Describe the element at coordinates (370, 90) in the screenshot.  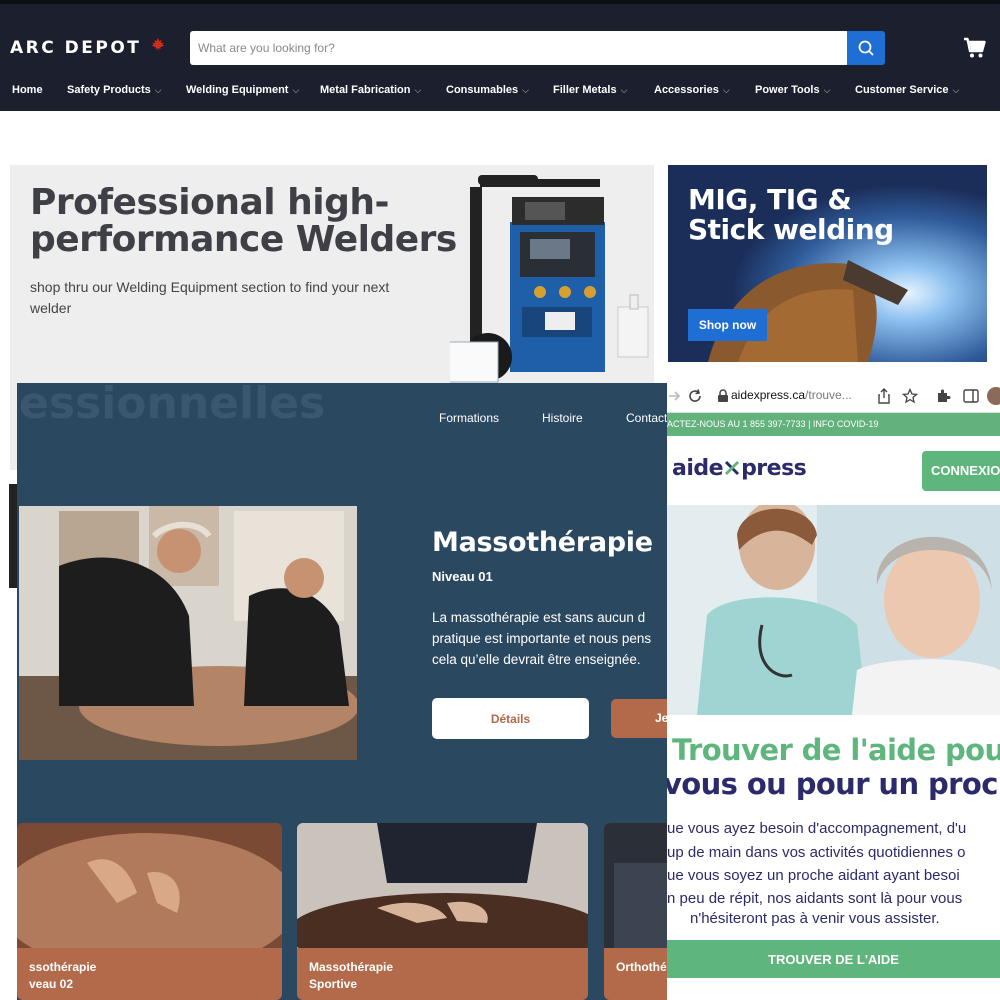
I see `nav-metal-fabrication: Metal Fabrication ⌵` at that location.